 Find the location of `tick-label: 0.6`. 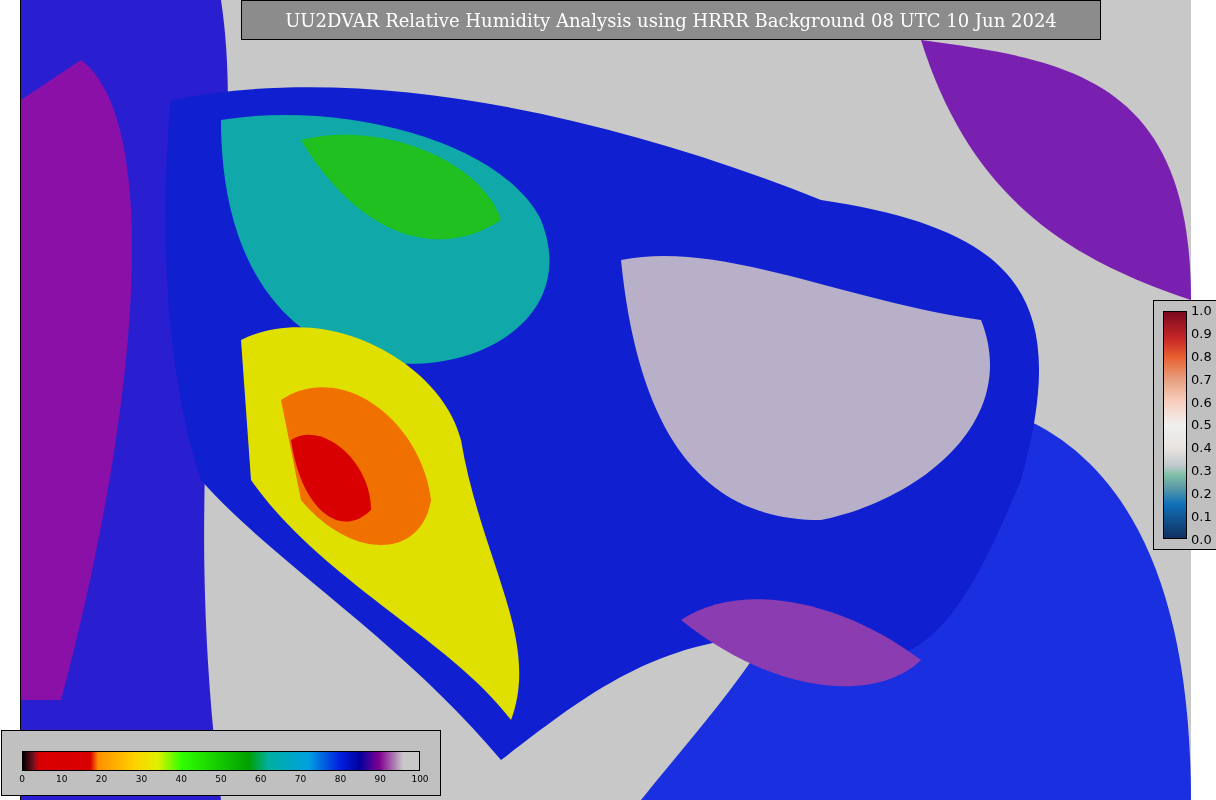

tick-label: 0.6 is located at coordinates (1201, 402).